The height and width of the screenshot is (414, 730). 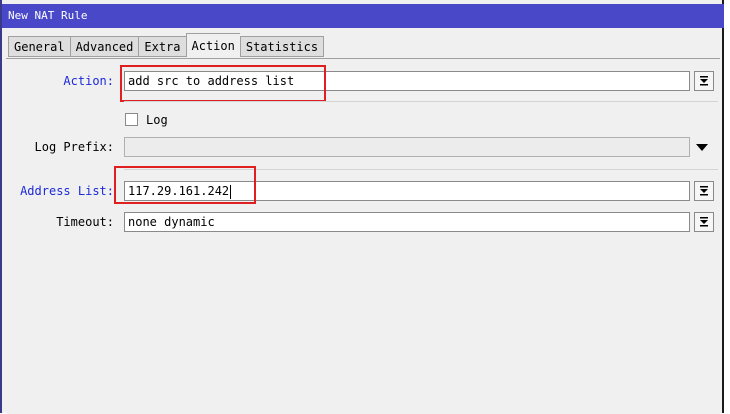 I want to click on address-list-dropdown-button, so click(x=704, y=191).